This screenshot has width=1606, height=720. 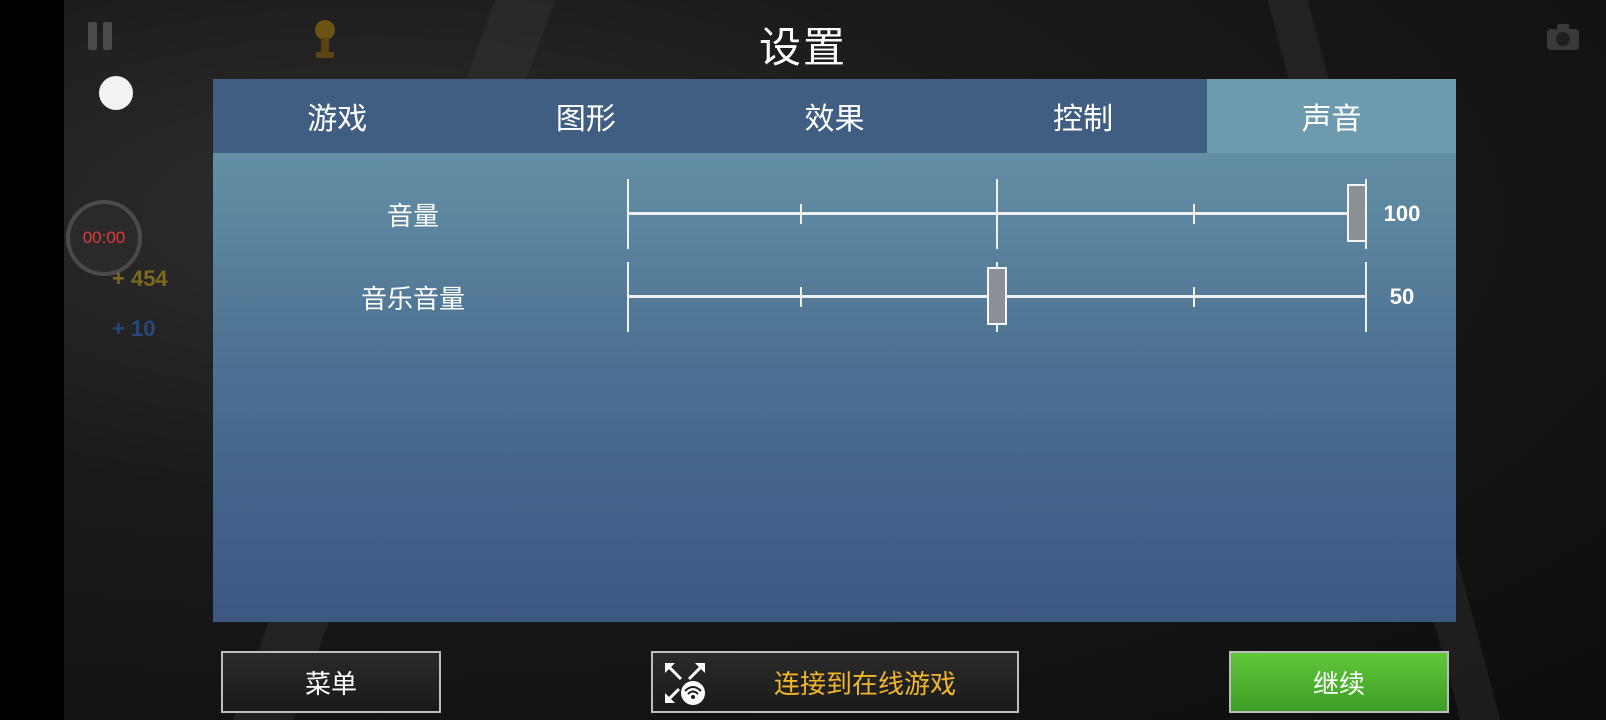 What do you see at coordinates (104, 238) in the screenshot?
I see `timer: 00:00` at bounding box center [104, 238].